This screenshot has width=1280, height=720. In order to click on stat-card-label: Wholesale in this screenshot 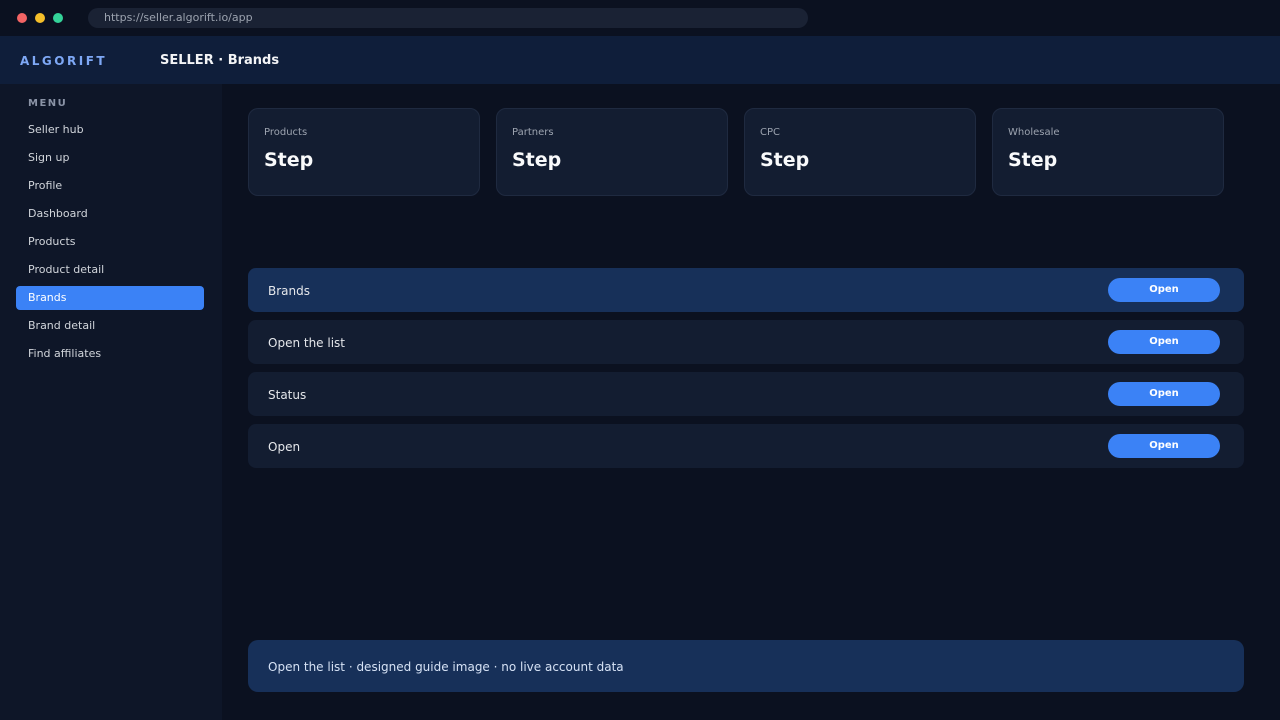, I will do `click(1034, 132)`.